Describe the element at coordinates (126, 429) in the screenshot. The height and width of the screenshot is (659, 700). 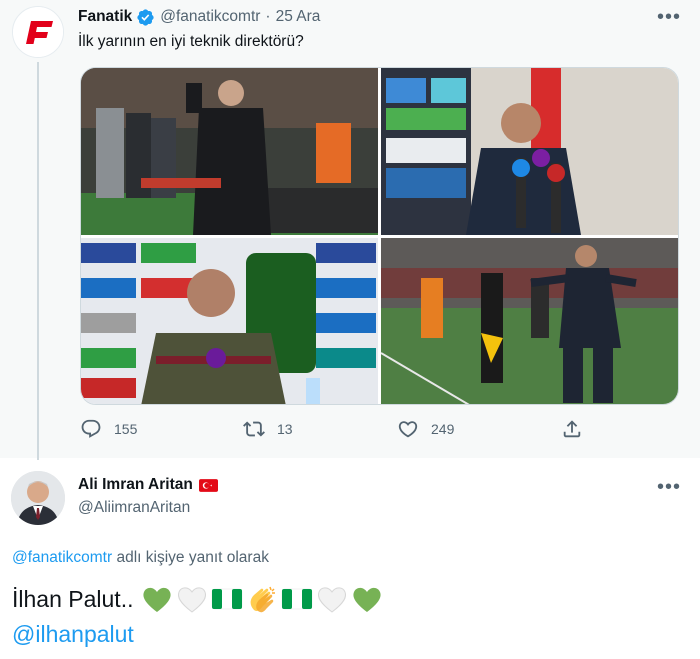
I see `reply-count: 155` at that location.